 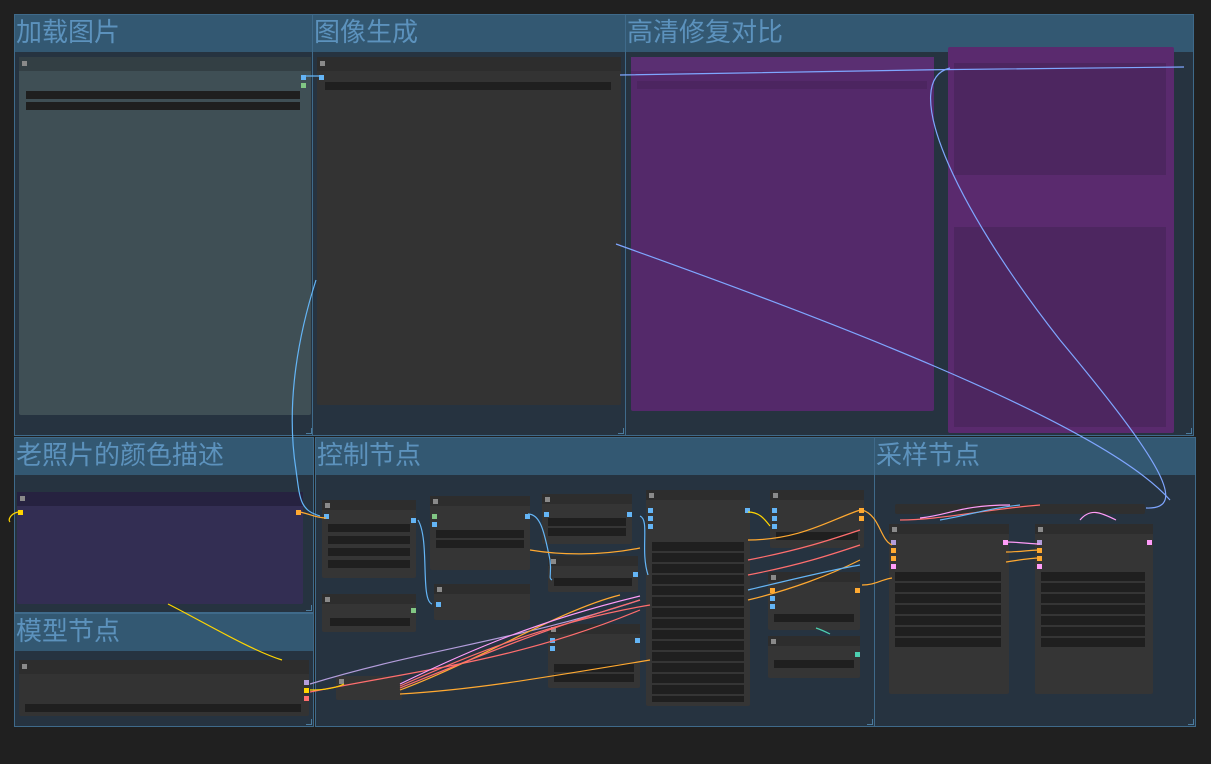 What do you see at coordinates (782, 85) in the screenshot?
I see `compare-slider-widget` at bounding box center [782, 85].